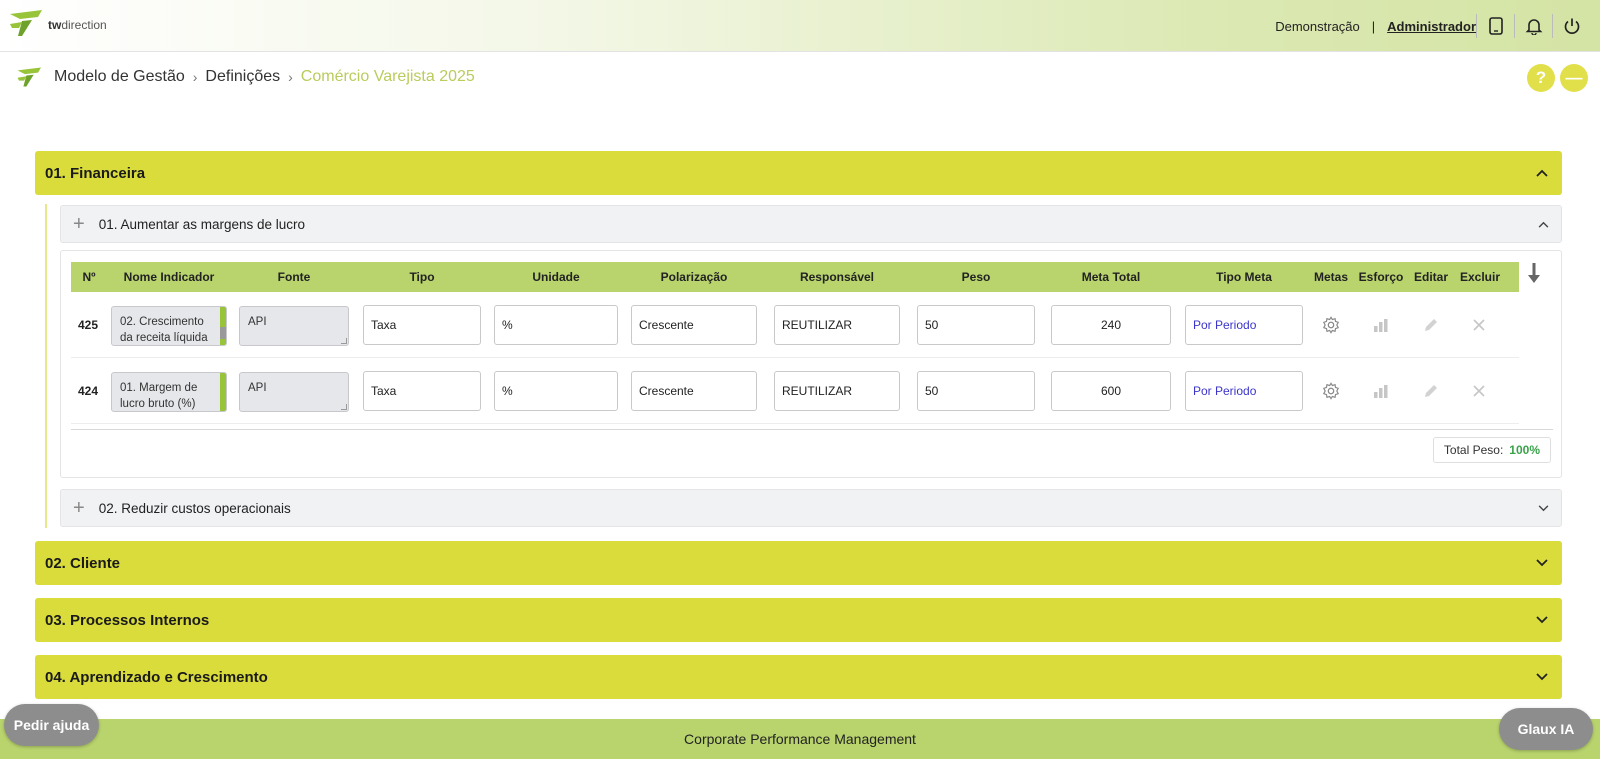 The image size is (1600, 759). Describe the element at coordinates (164, 330) in the screenshot. I see `indicator-name-text: 02. Crescimento da receita líquida` at that location.